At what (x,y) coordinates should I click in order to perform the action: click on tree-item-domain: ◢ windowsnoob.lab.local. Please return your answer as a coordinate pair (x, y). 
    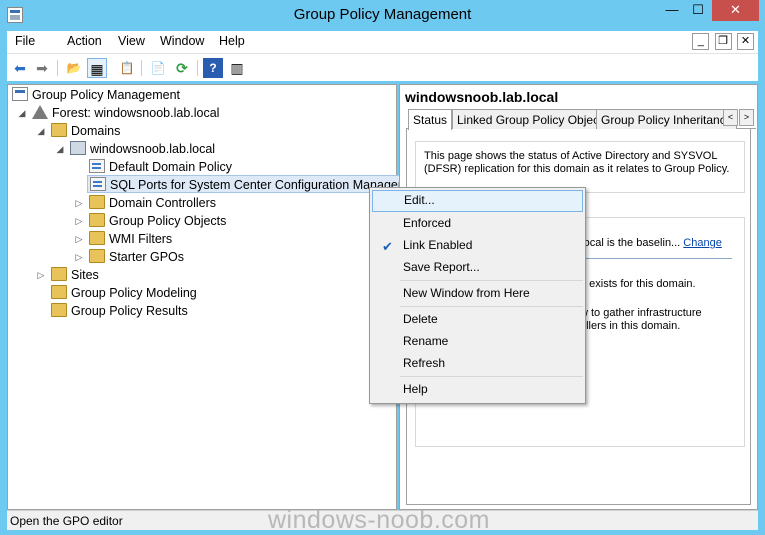
    Looking at the image, I should click on (136, 149).